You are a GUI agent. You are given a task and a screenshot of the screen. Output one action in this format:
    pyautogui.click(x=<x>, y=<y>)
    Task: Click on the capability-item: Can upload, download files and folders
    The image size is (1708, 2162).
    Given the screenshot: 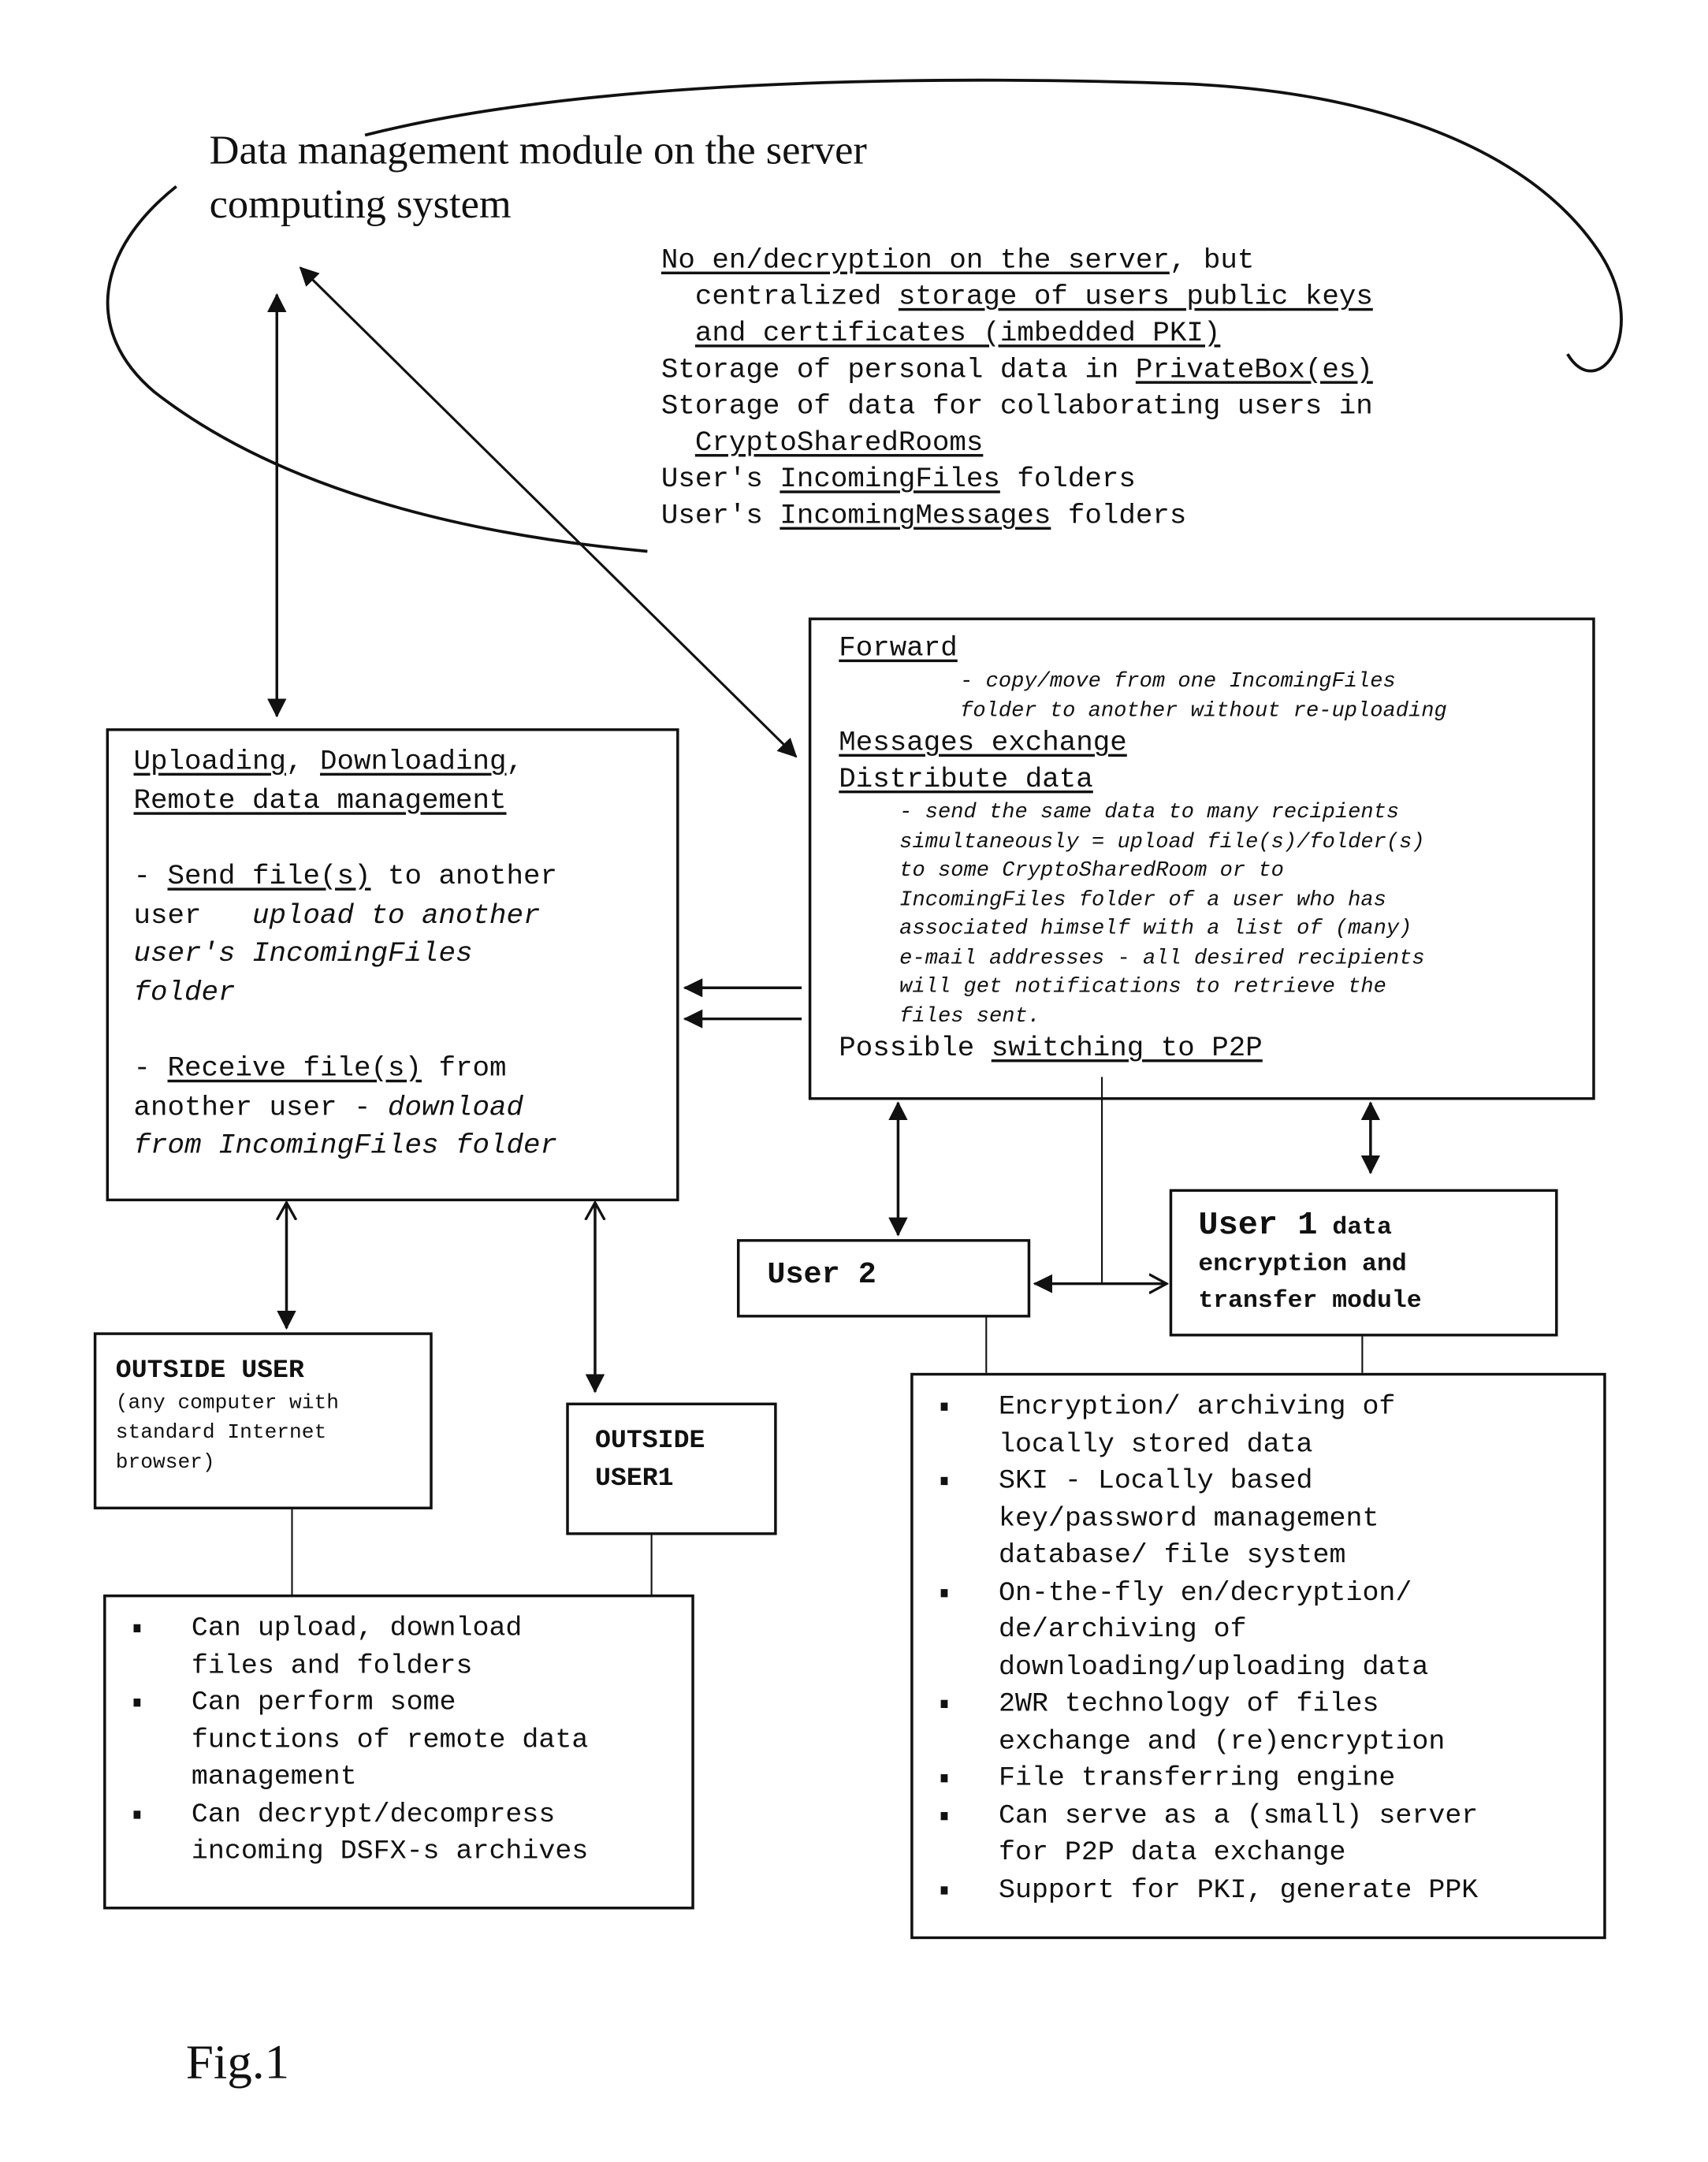 What is the action you would take?
    pyautogui.click(x=347, y=1648)
    